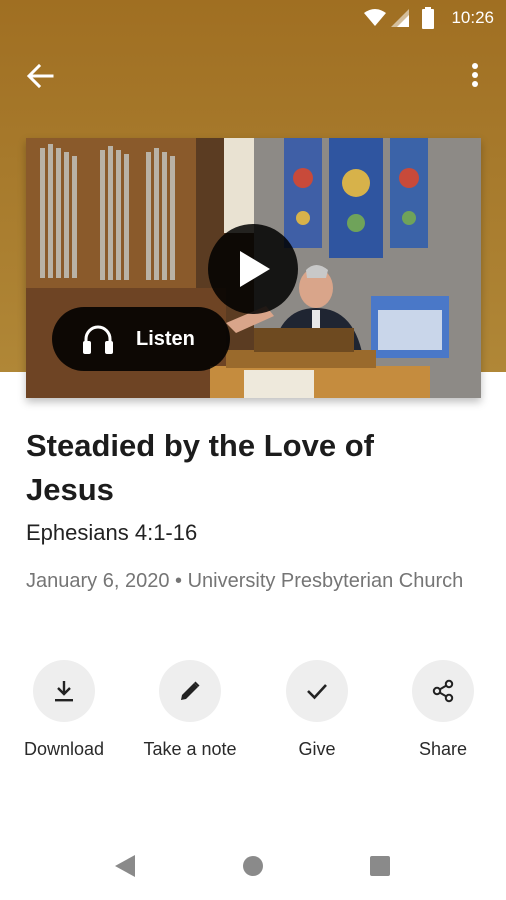 This screenshot has width=506, height=900. I want to click on more-vert-icon, so click(475, 75).